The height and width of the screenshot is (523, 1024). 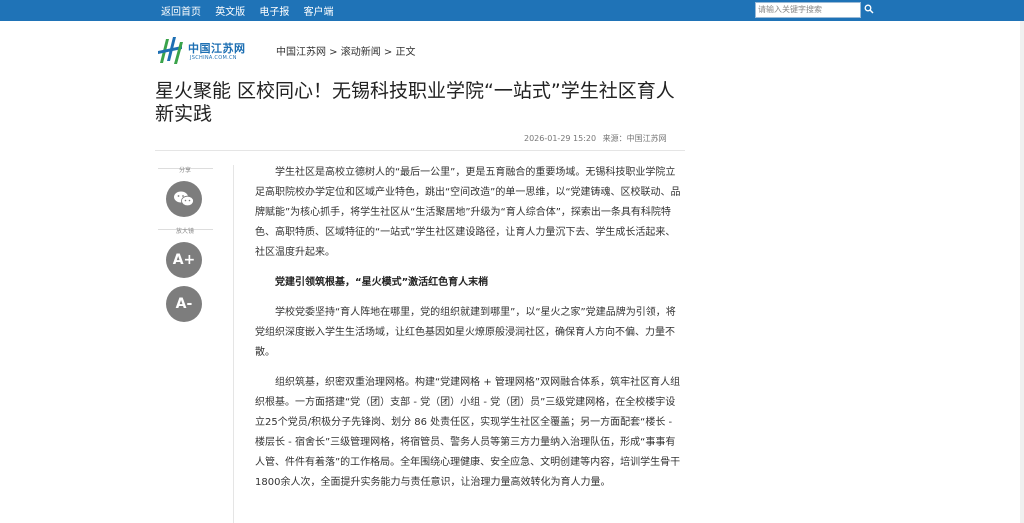 I want to click on wechat-share-button, so click(x=184, y=199).